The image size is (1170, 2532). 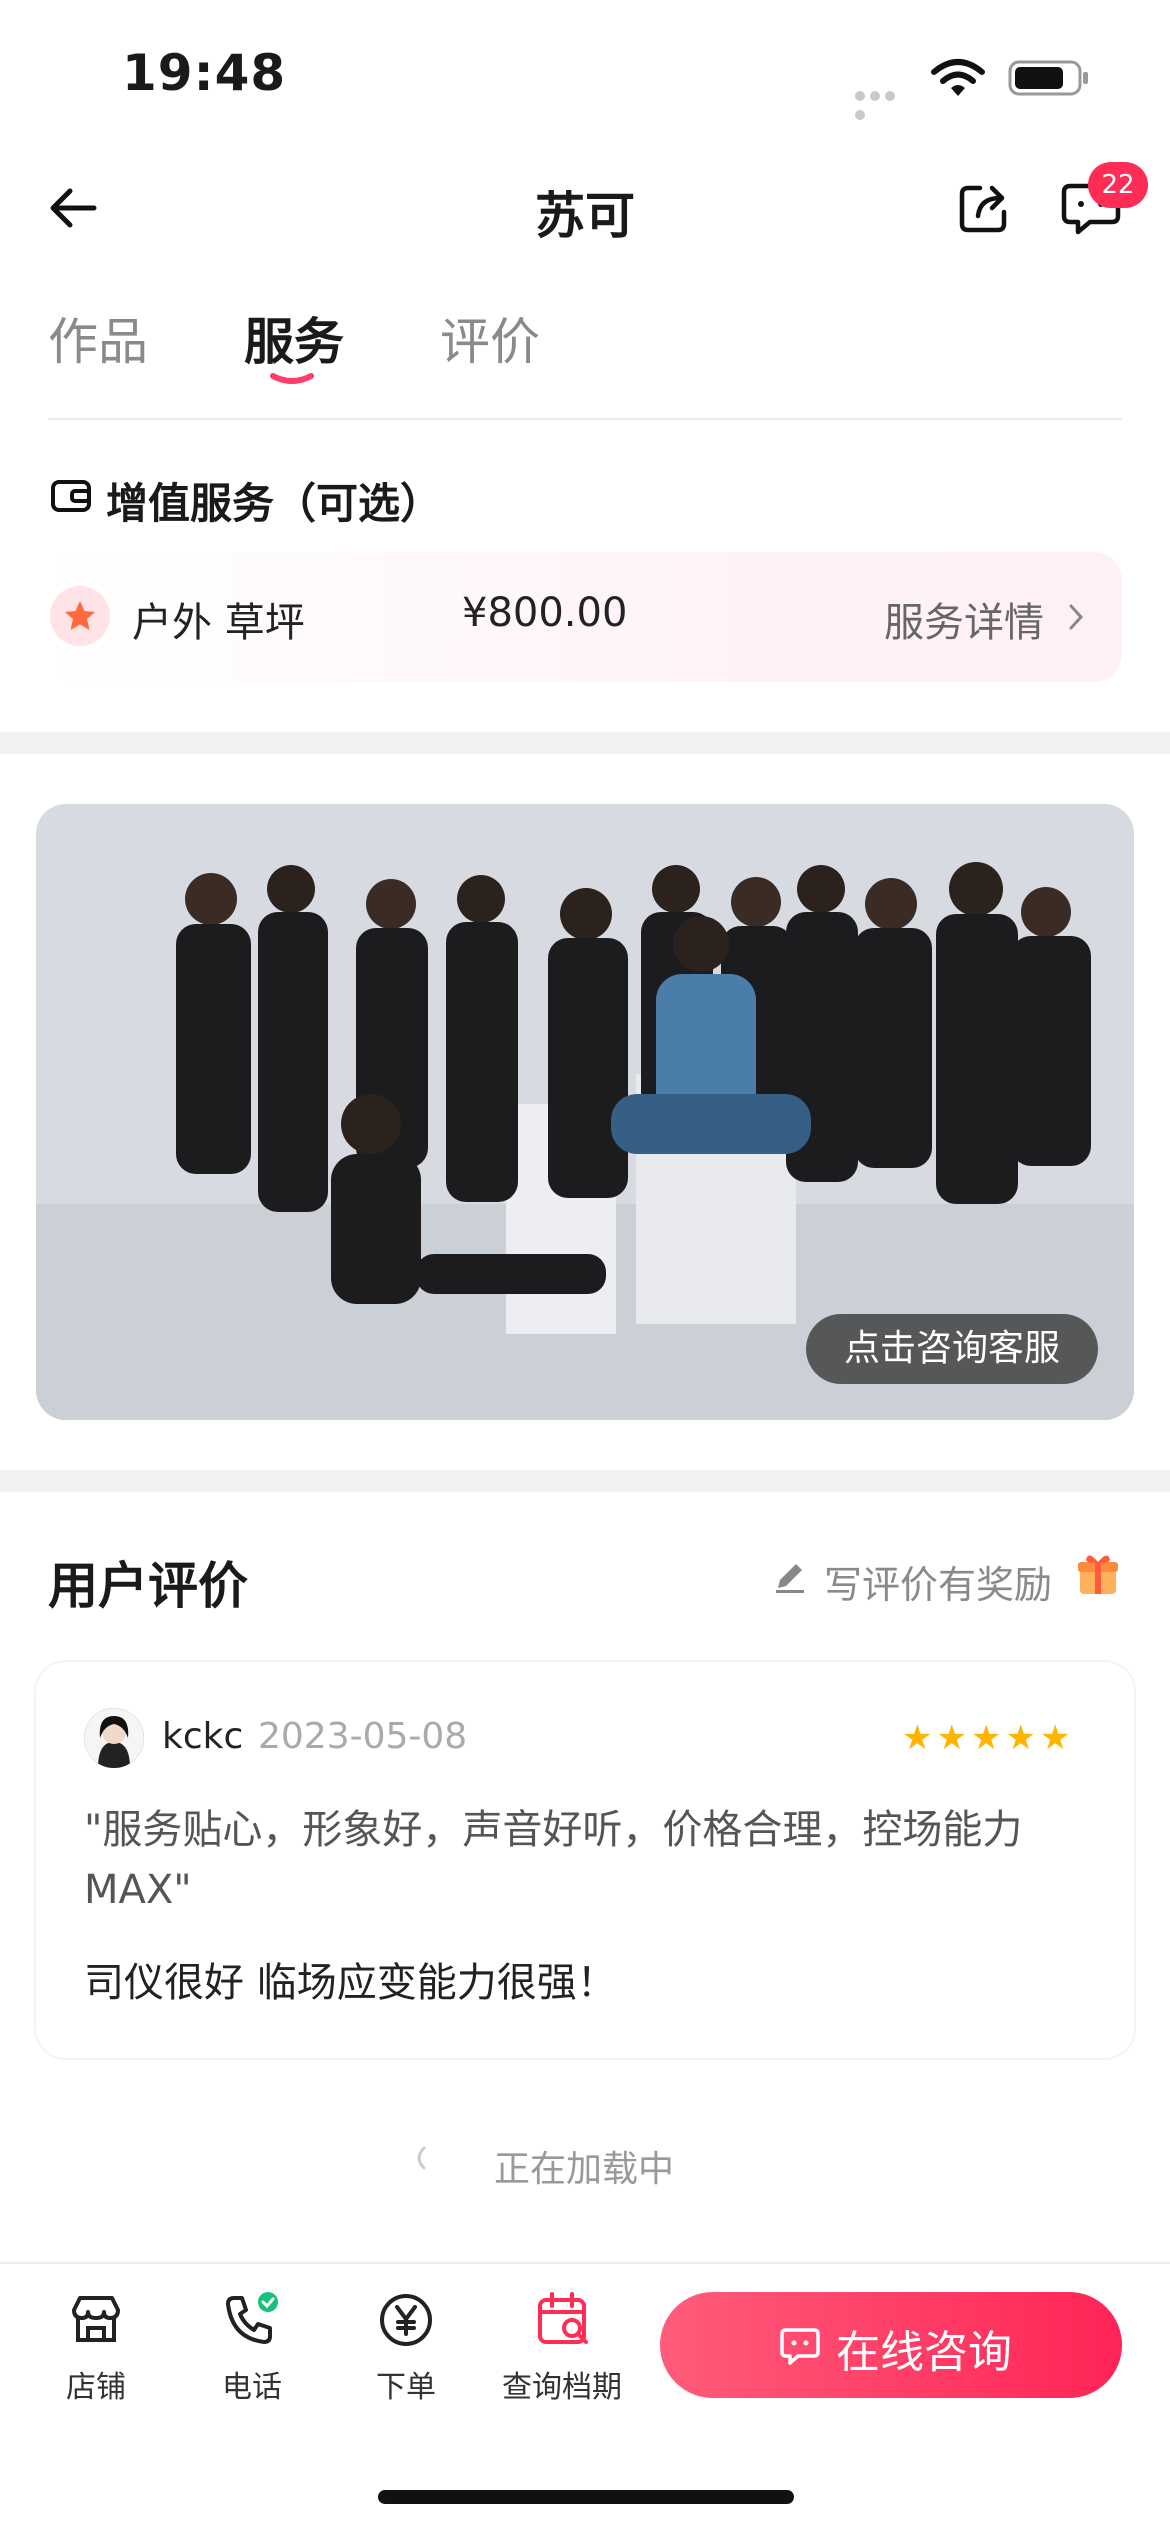 I want to click on rating-stars: ★ ★ ★ ★ ★, so click(x=984, y=1738).